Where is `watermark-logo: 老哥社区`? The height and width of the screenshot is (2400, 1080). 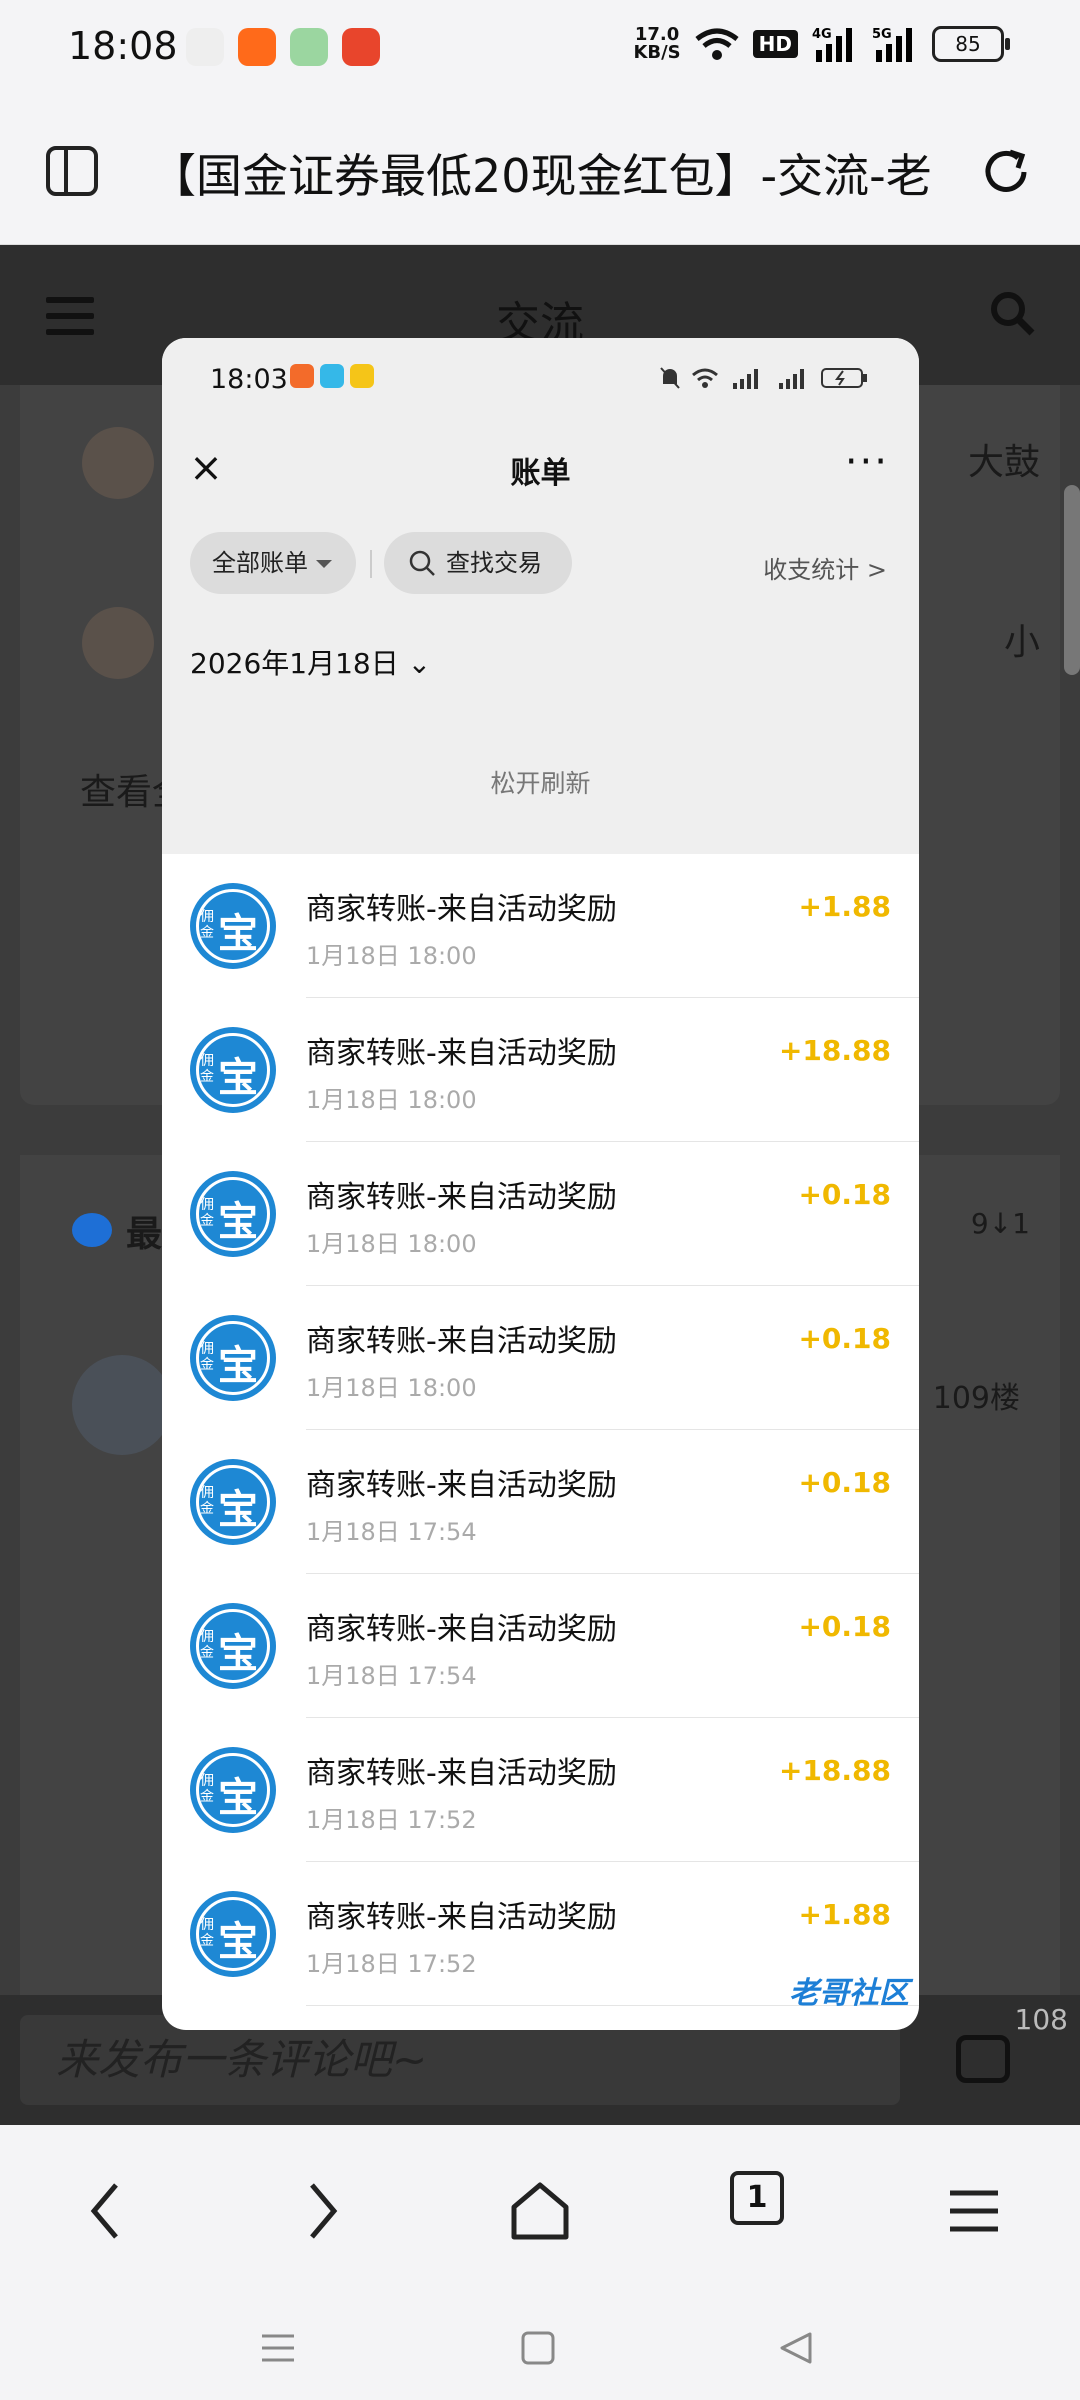 watermark-logo: 老哥社区 is located at coordinates (849, 1993).